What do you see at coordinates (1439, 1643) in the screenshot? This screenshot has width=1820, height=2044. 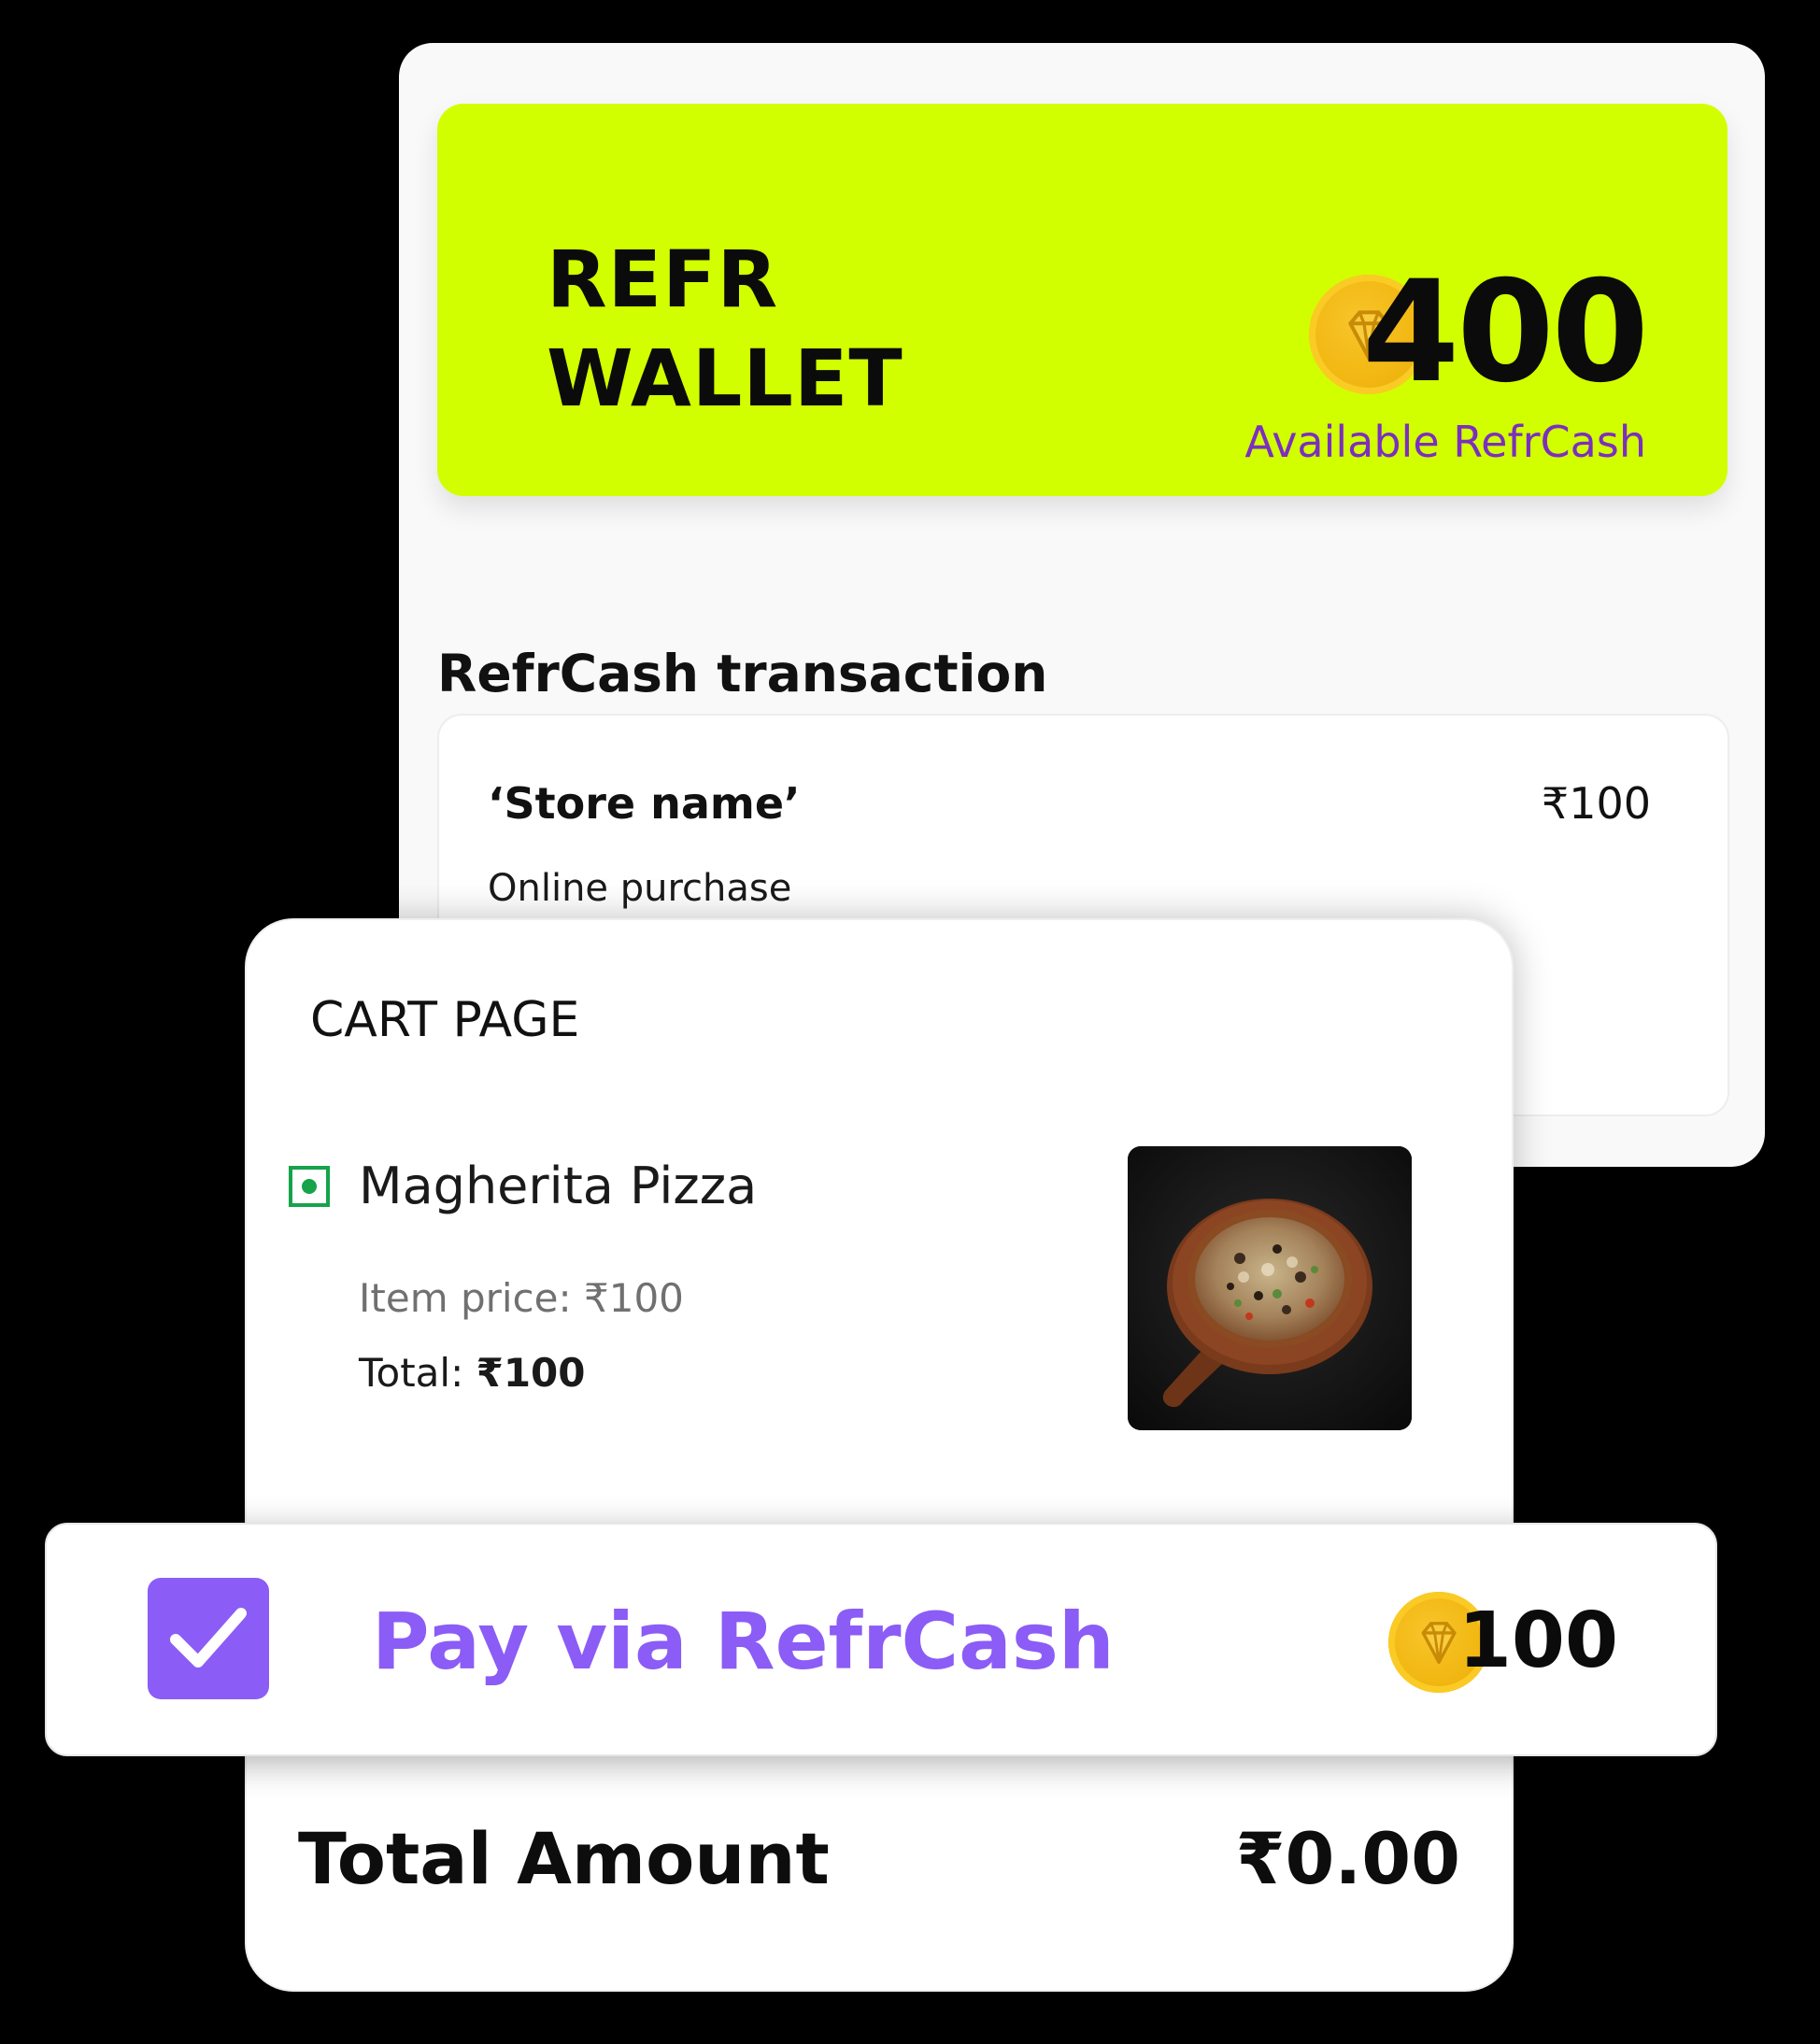 I see `diamond-icon` at bounding box center [1439, 1643].